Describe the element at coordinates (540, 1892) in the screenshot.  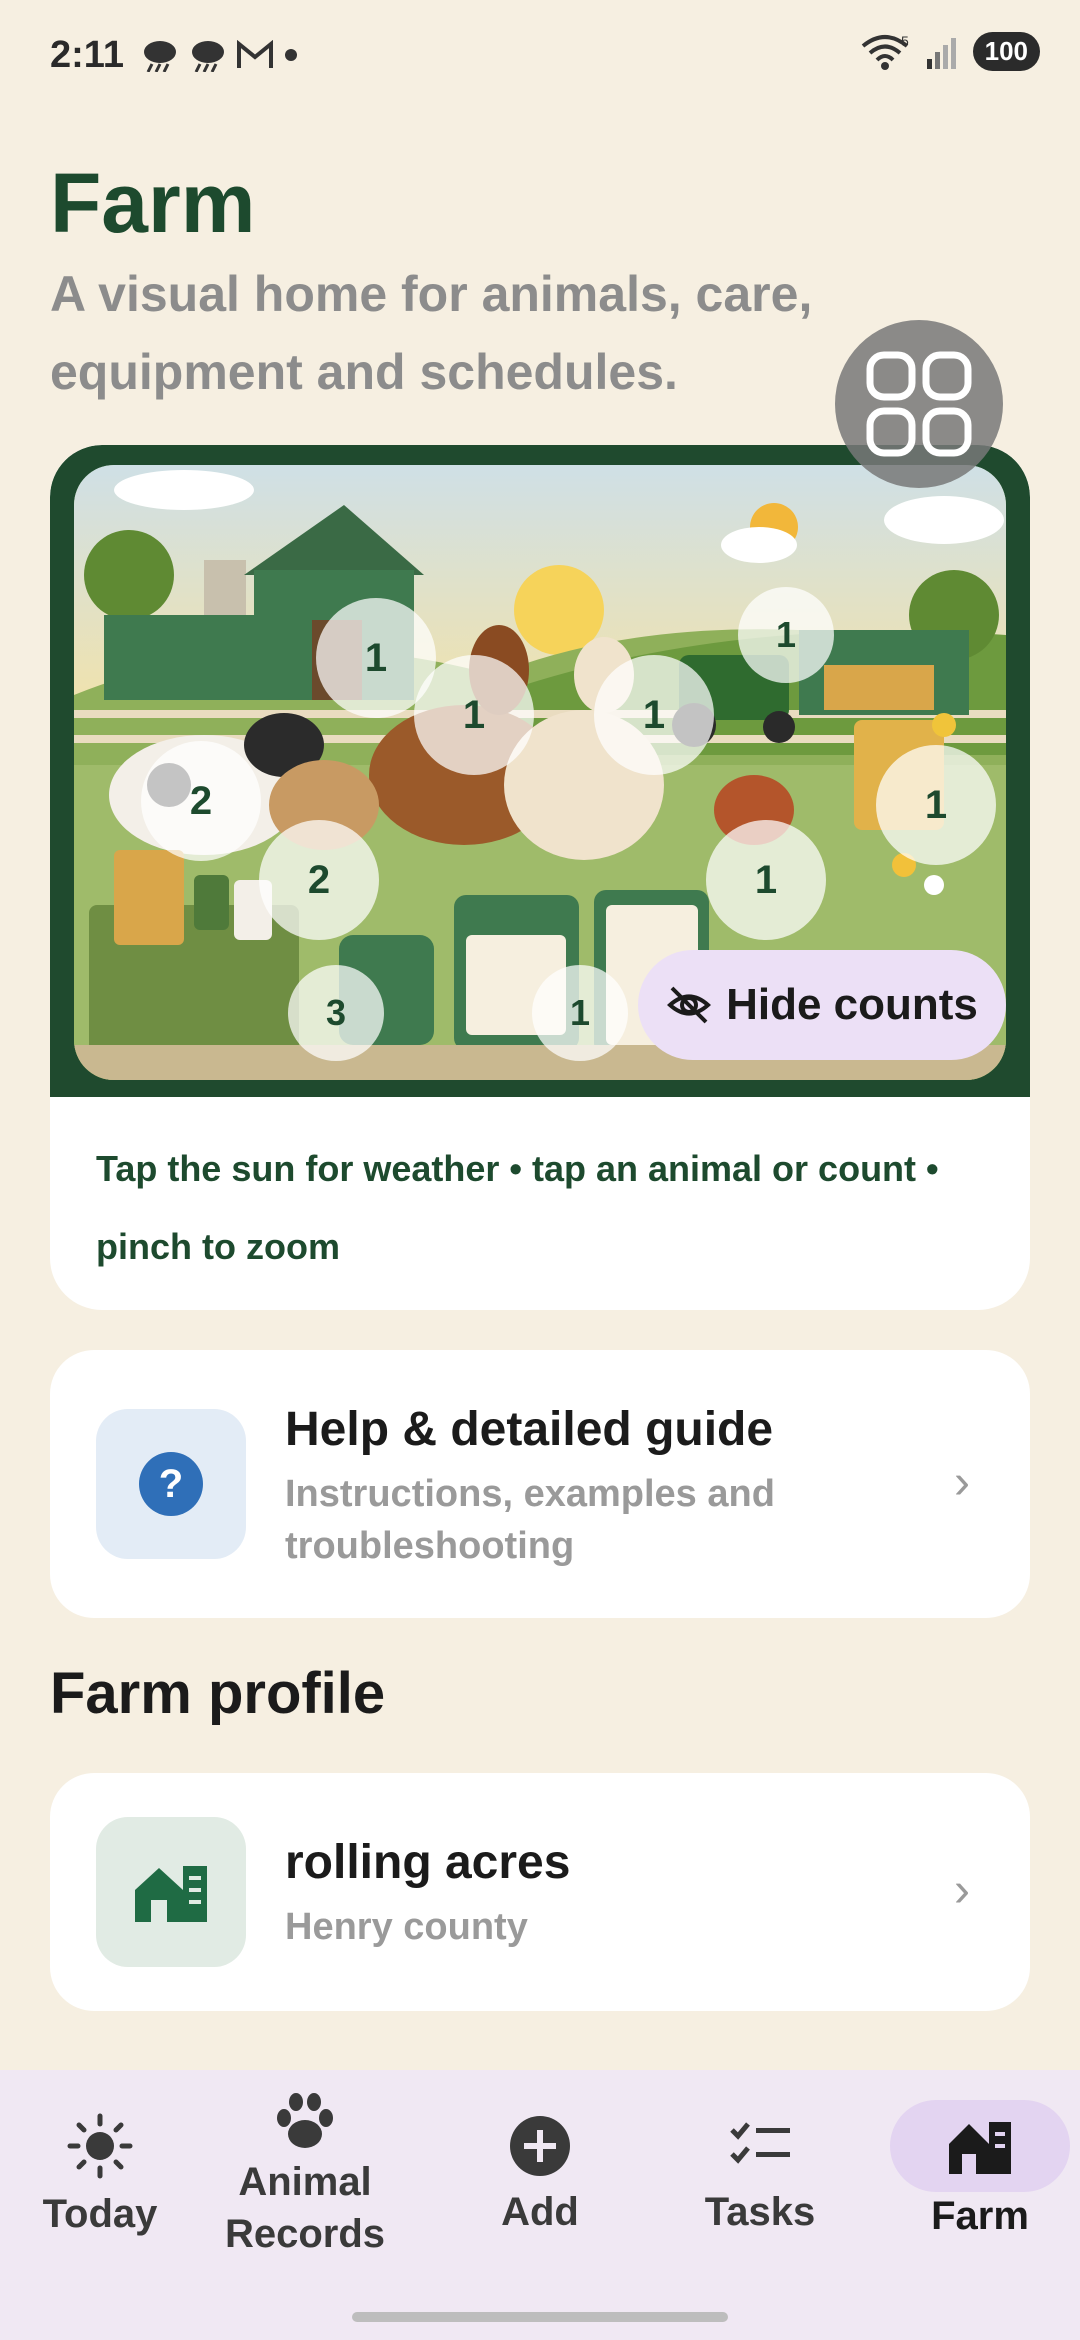
I see `farm-profile-card: rolling acres Henry county ›` at that location.